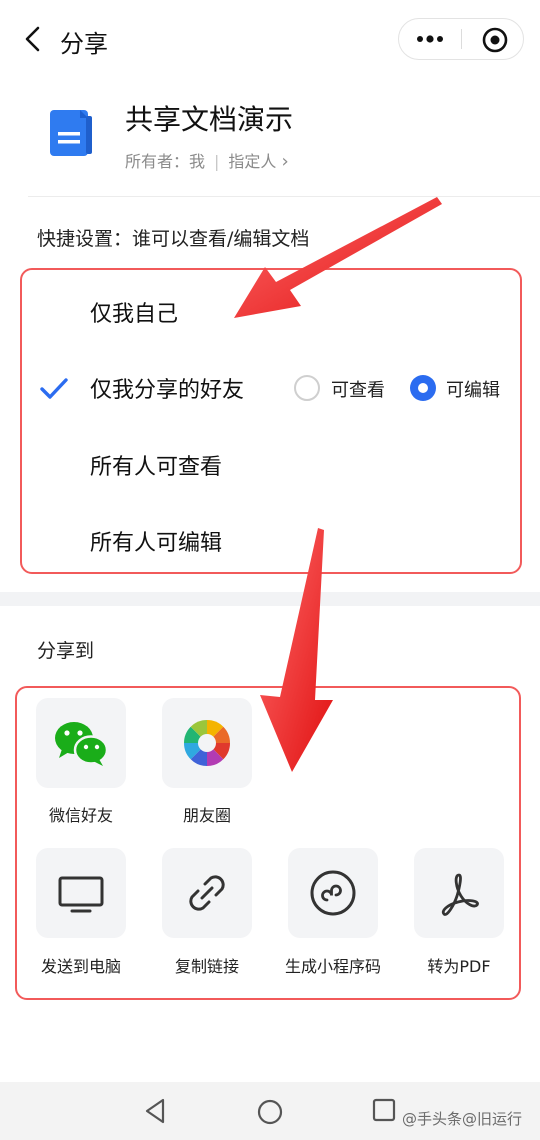 Image resolution: width=540 pixels, height=1140 pixels. What do you see at coordinates (296, 650) in the screenshot?
I see `arrow-to-share` at bounding box center [296, 650].